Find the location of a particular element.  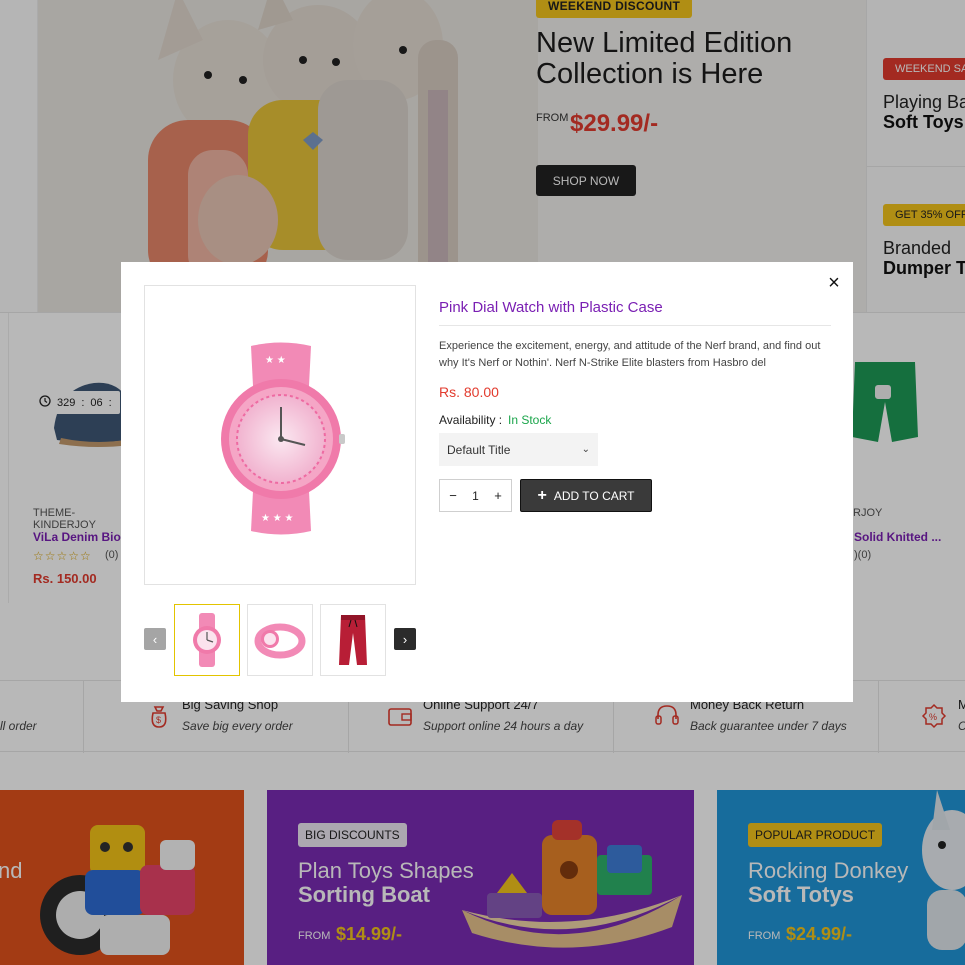

variant-select: Default Title ⌄ is located at coordinates (518, 449).